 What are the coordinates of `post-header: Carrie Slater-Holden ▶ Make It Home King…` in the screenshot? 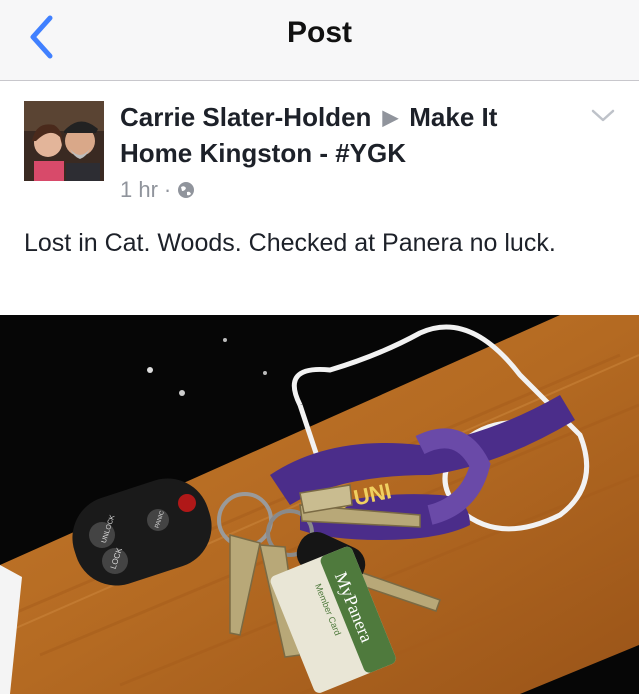 It's located at (340, 135).